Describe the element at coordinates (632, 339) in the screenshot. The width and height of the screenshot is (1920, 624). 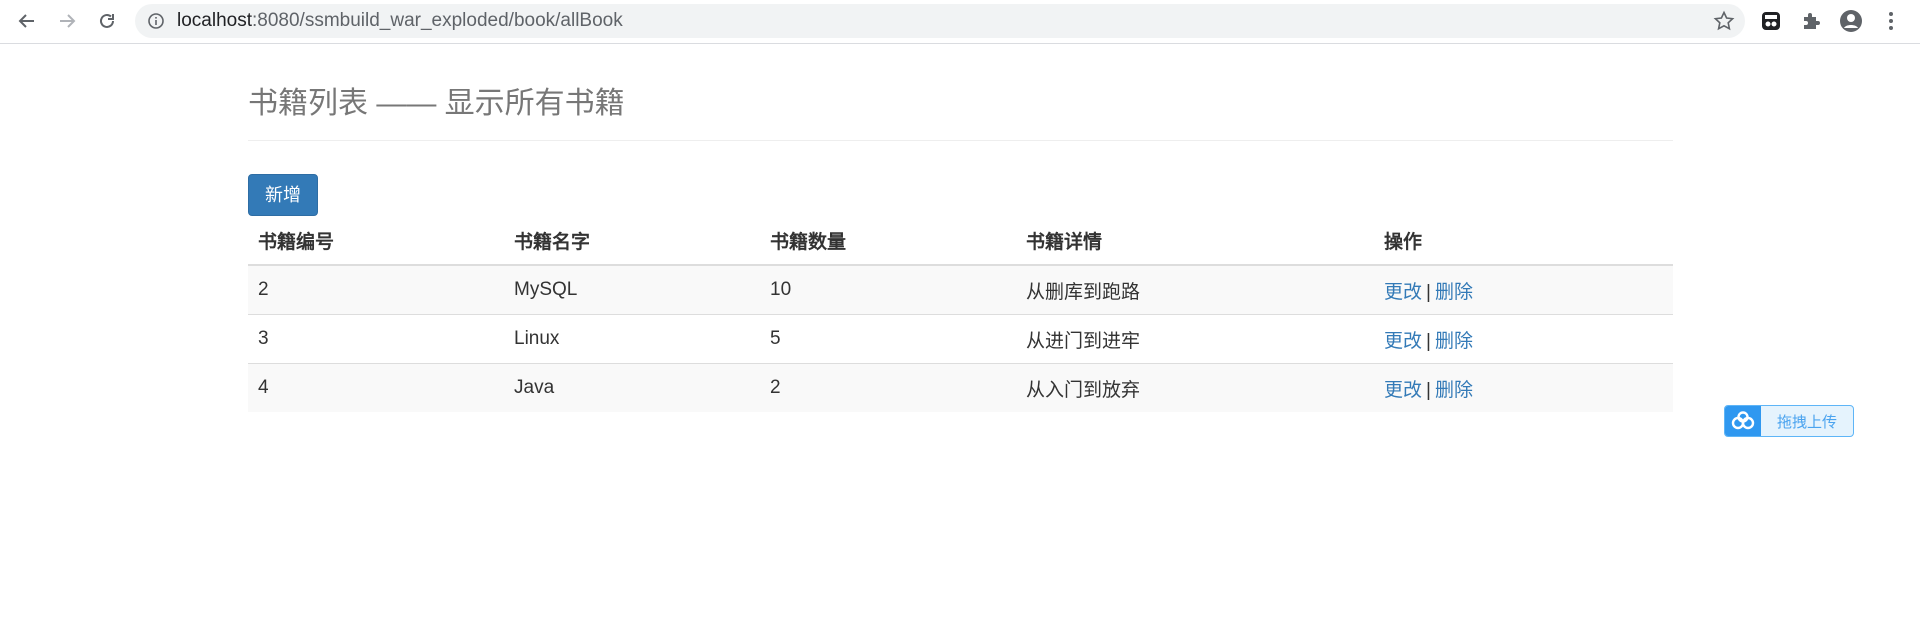
I see `book-name: Linux` at that location.